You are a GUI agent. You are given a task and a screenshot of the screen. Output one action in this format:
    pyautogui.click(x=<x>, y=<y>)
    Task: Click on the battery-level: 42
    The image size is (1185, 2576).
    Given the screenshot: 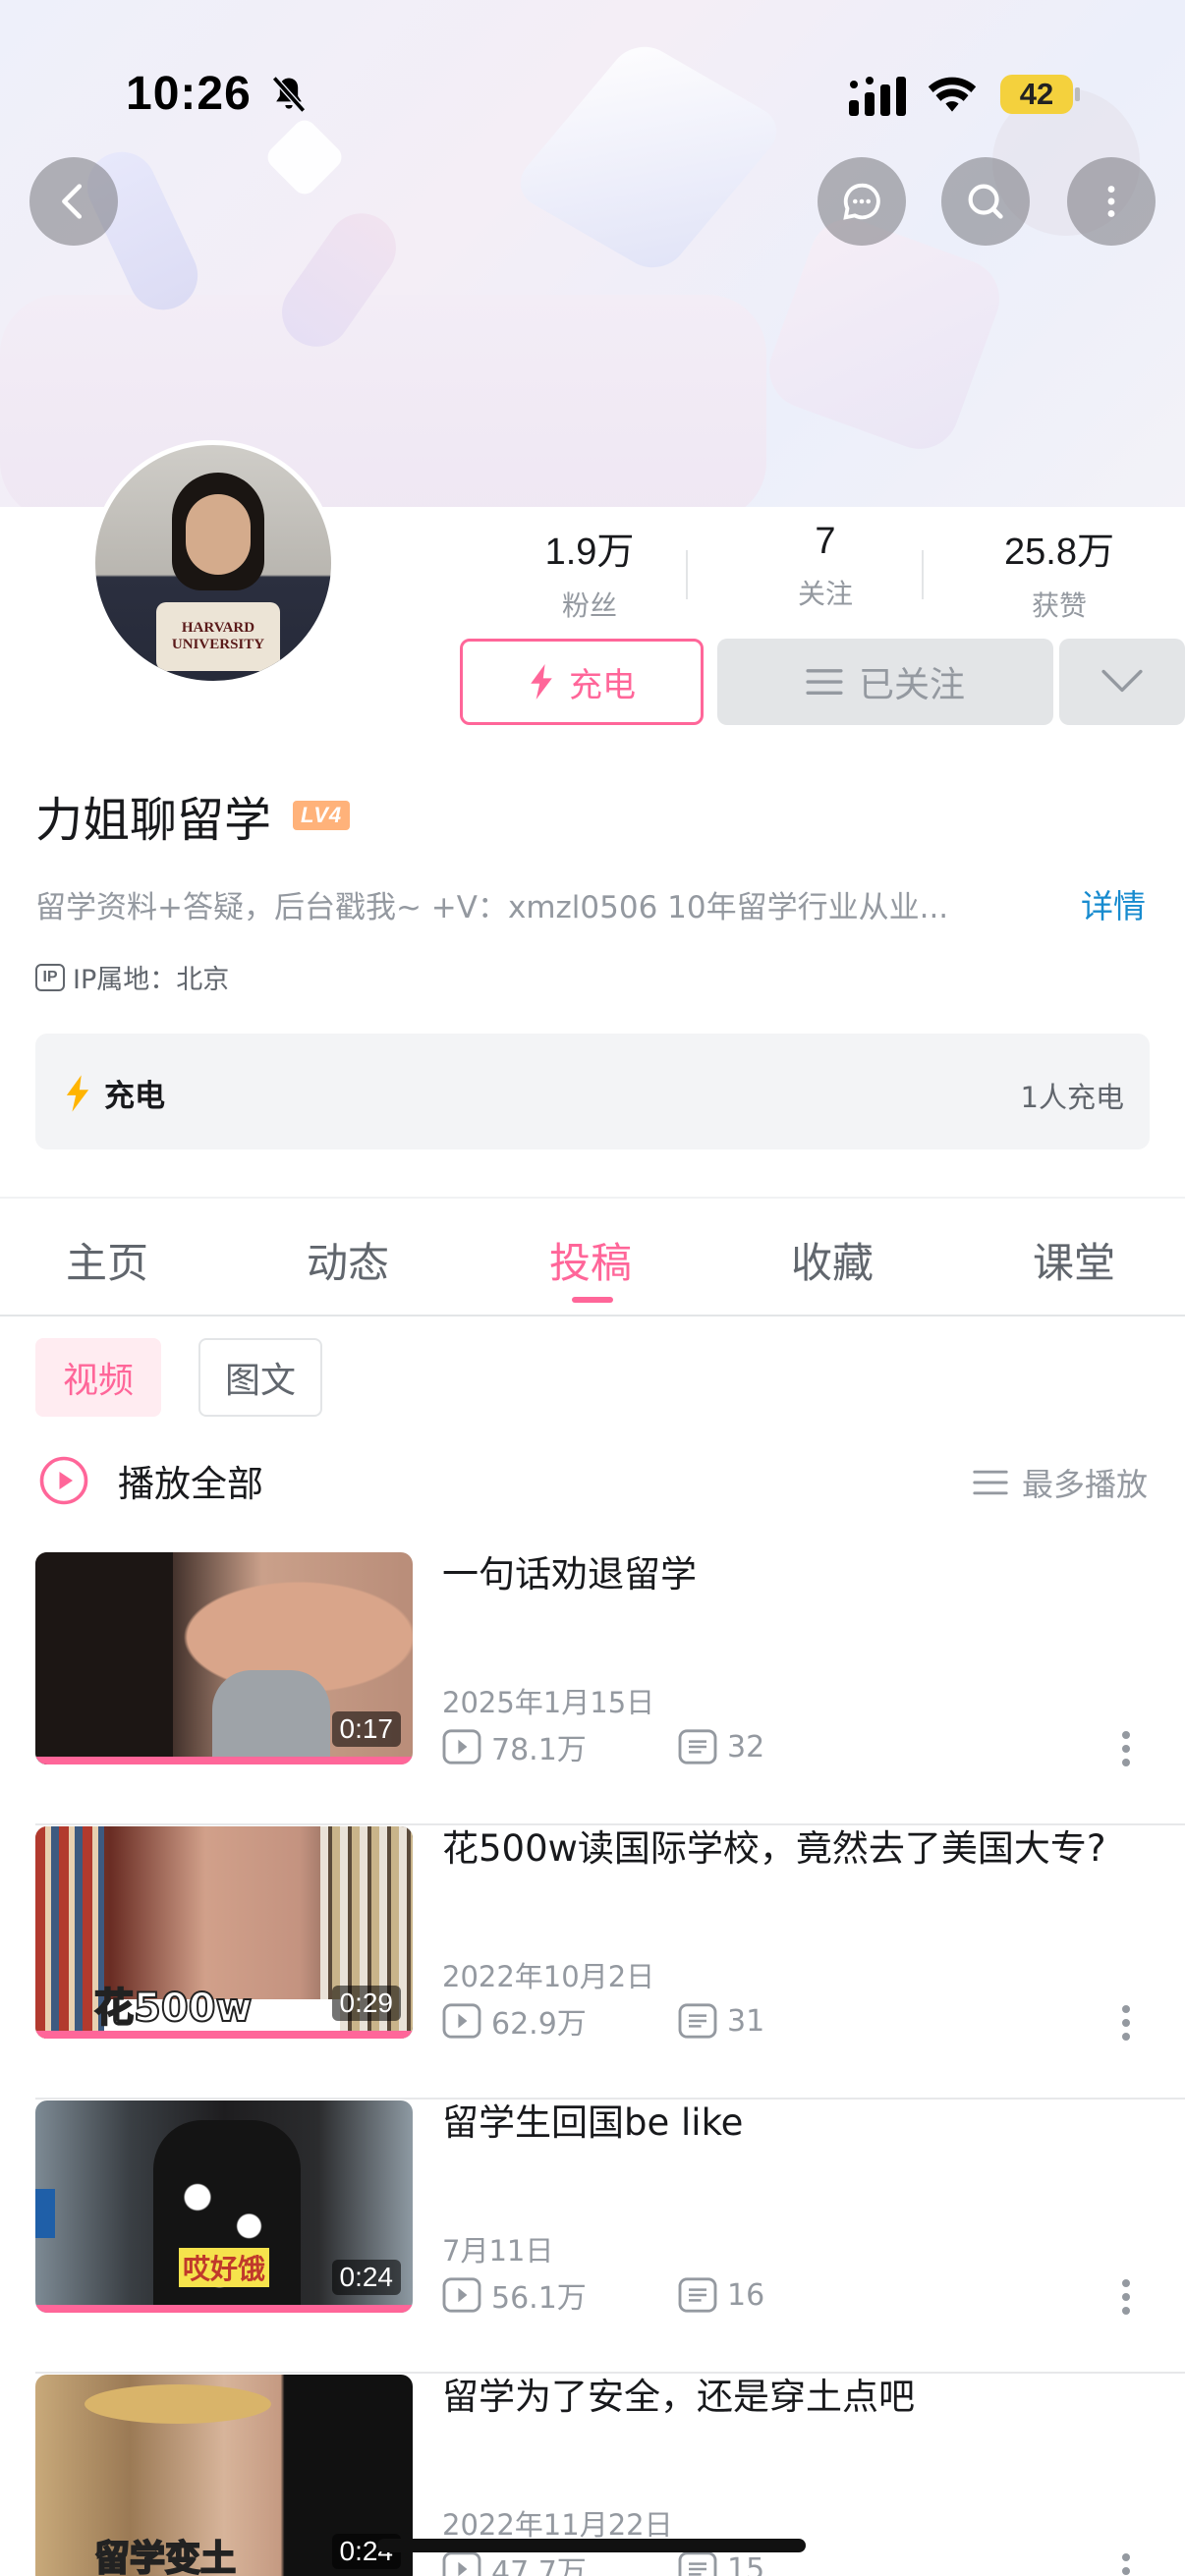 What is the action you would take?
    pyautogui.click(x=1037, y=94)
    